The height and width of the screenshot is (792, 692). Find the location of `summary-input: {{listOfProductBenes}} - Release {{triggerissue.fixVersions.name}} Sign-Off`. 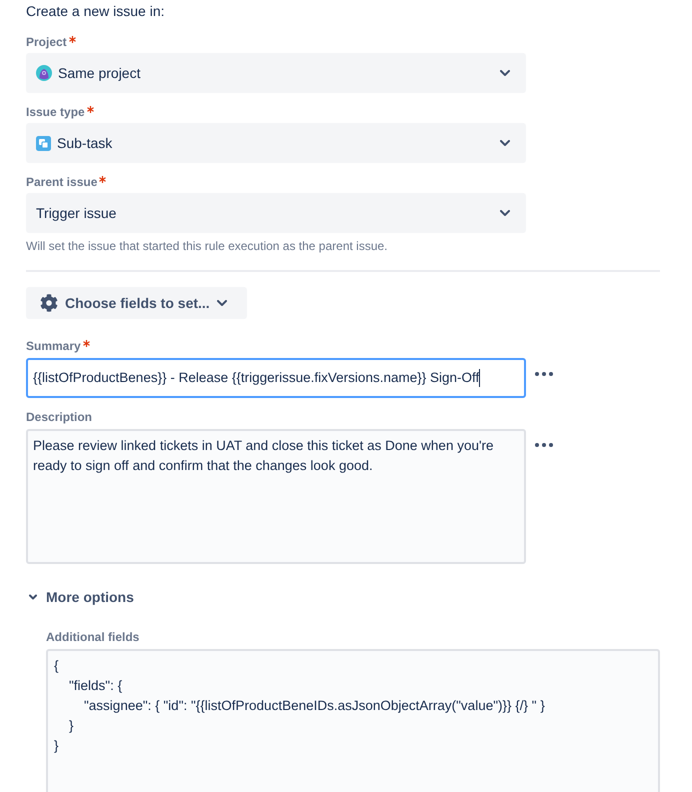

summary-input: {{listOfProductBenes}} - Release {{triggerissue.fixVersions.name}} Sign-Off is located at coordinates (276, 378).